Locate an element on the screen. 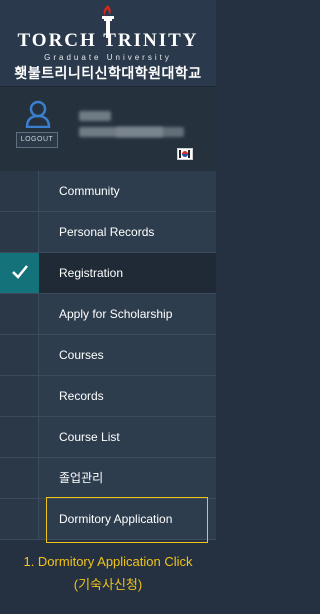 This screenshot has height=614, width=320. menu-item-label: Apply for Scholarship is located at coordinates (116, 314).